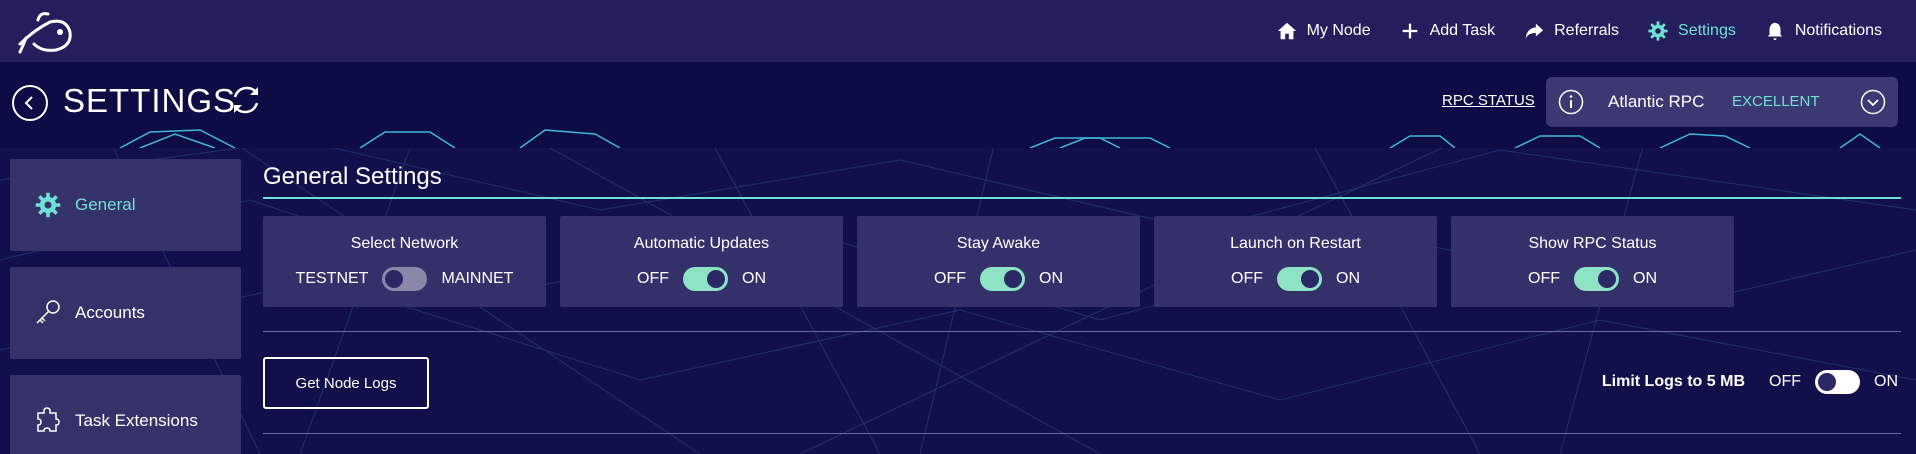 This screenshot has width=1916, height=454. Describe the element at coordinates (998, 243) in the screenshot. I see `card-title: Stay Awake` at that location.